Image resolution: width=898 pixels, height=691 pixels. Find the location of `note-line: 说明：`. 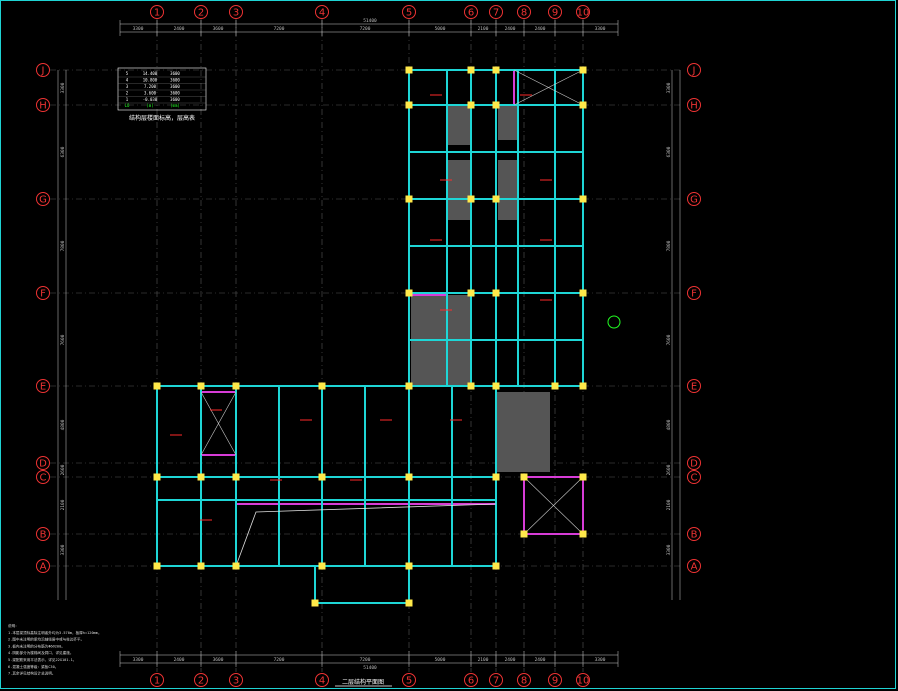

note-line: 说明： is located at coordinates (13, 625).